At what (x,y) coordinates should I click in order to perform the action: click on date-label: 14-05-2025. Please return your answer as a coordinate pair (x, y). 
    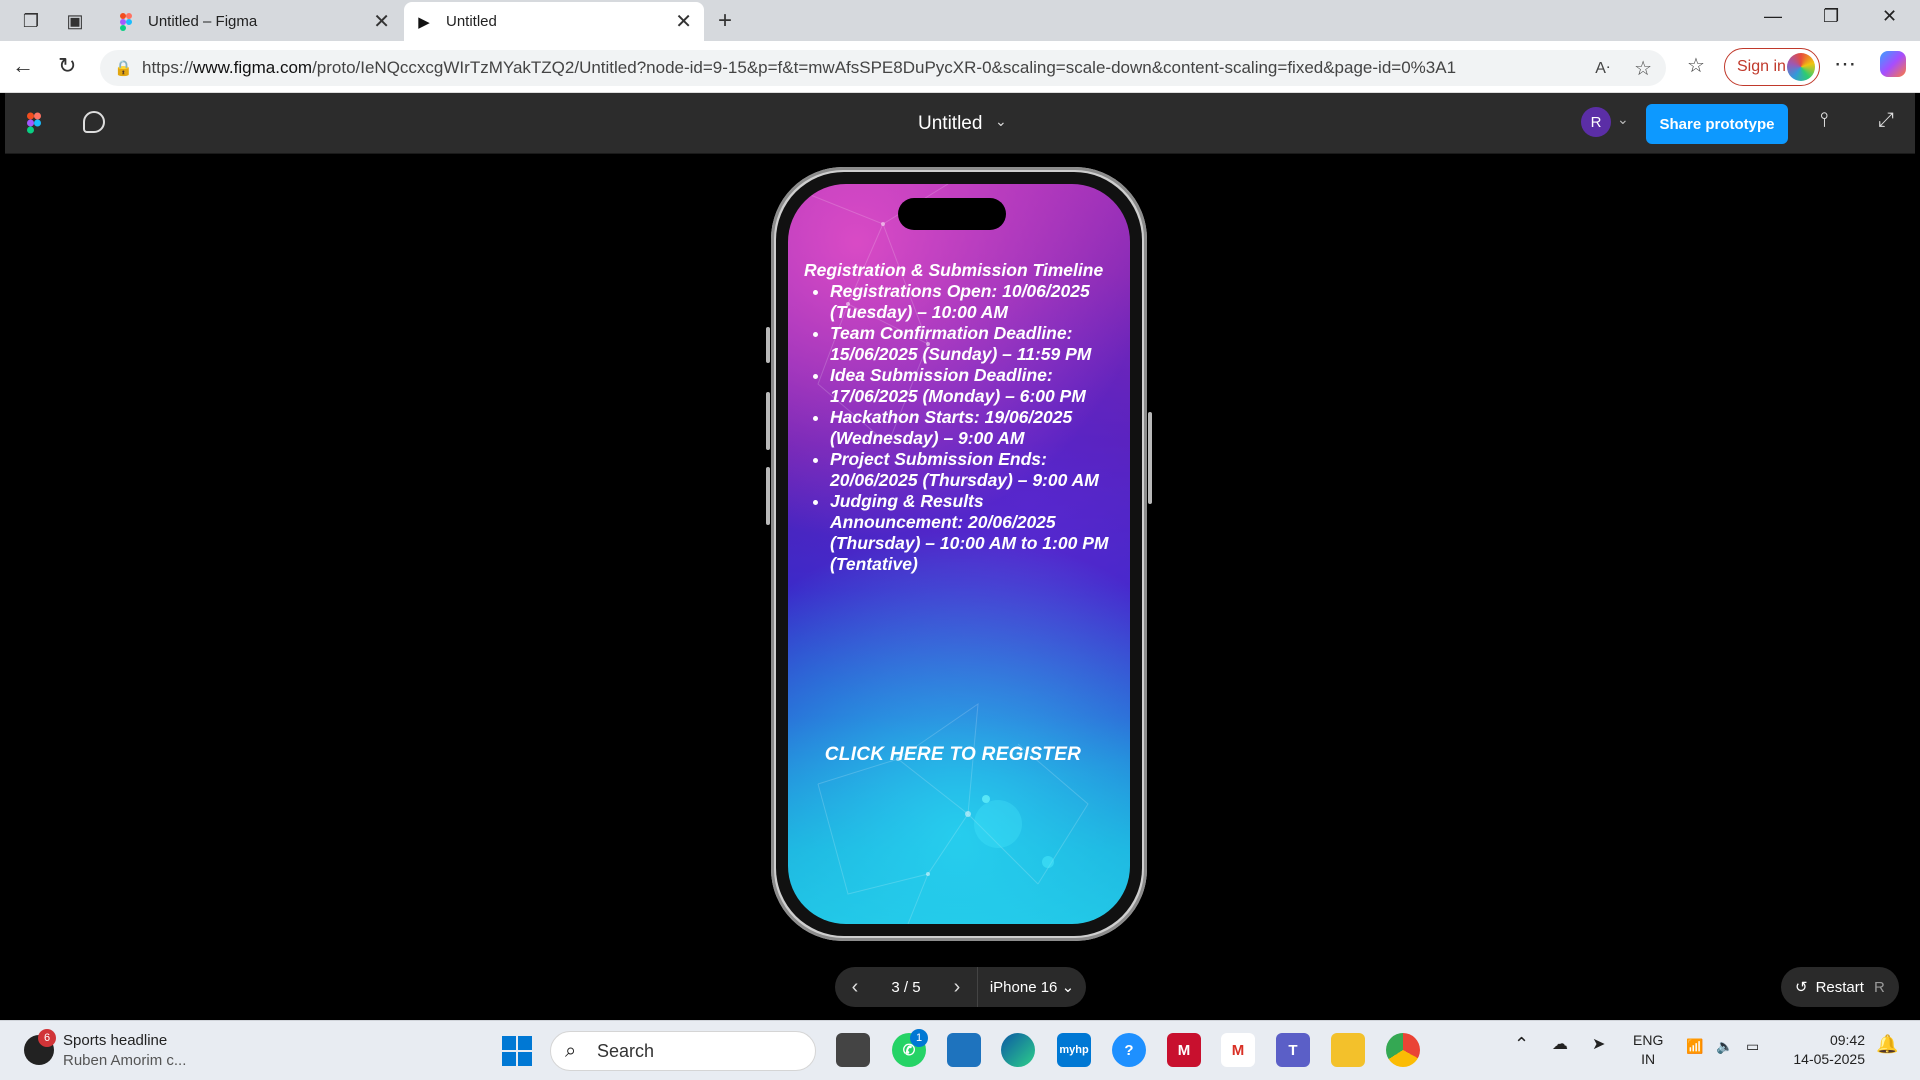
    Looking at the image, I should click on (1829, 1059).